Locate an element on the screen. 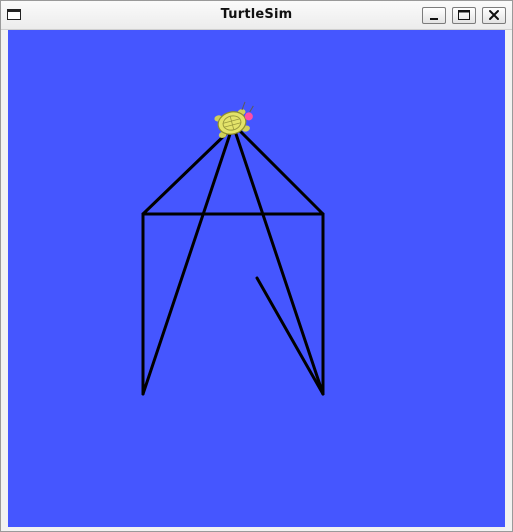  maximize-button is located at coordinates (464, 15).